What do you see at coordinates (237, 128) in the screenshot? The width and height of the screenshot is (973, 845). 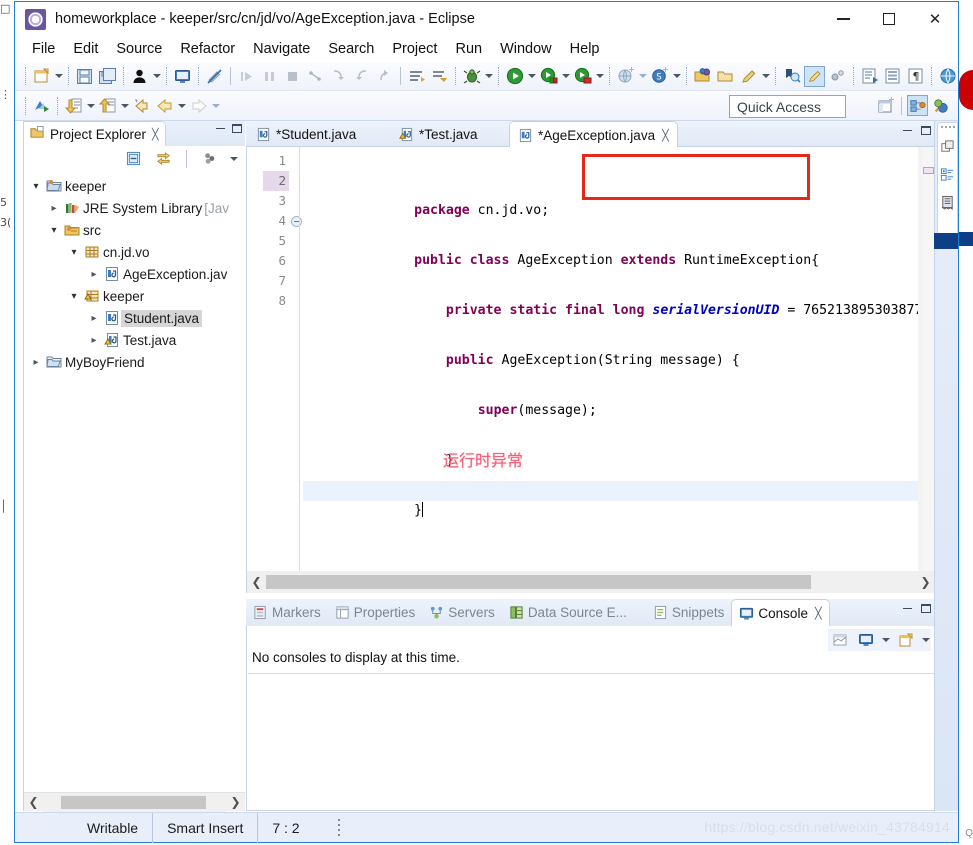 I see `maximize-view-icon` at bounding box center [237, 128].